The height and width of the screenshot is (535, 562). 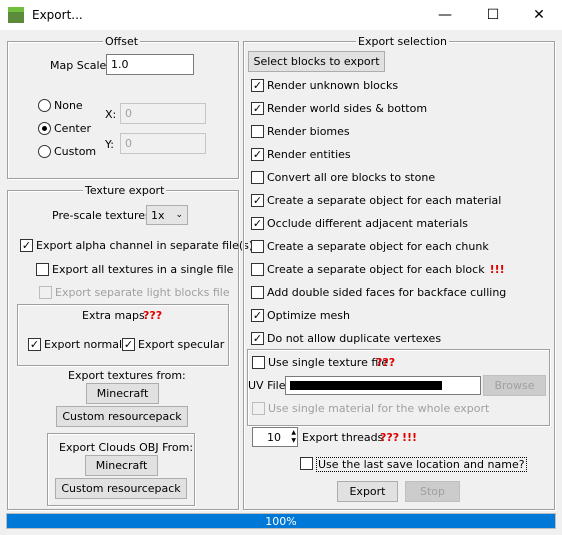 What do you see at coordinates (143, 269) in the screenshot?
I see `single-file-label: Export all textures in a single file` at bounding box center [143, 269].